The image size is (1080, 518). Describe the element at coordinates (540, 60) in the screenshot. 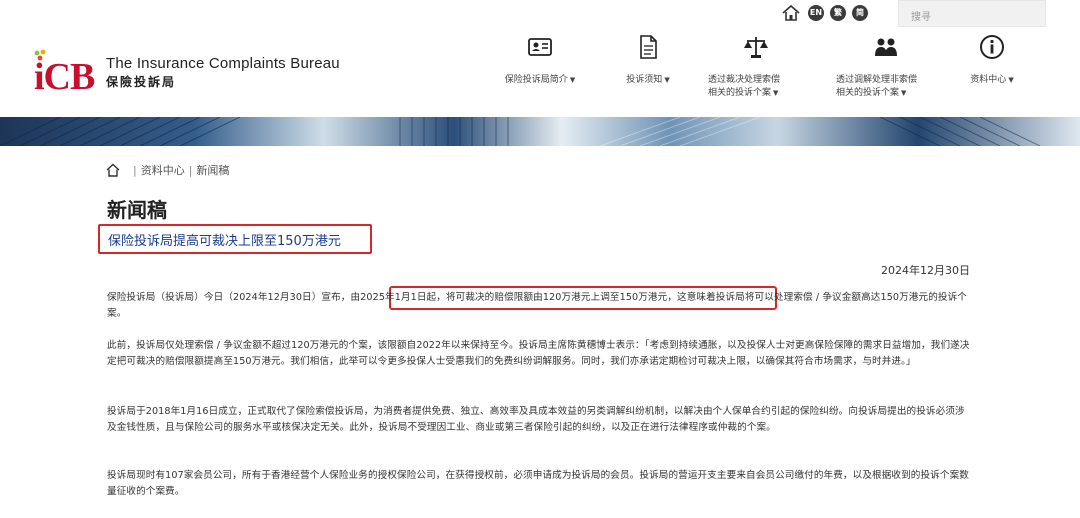

I see `nav-item-about: 保险投诉局简介 ▼` at that location.